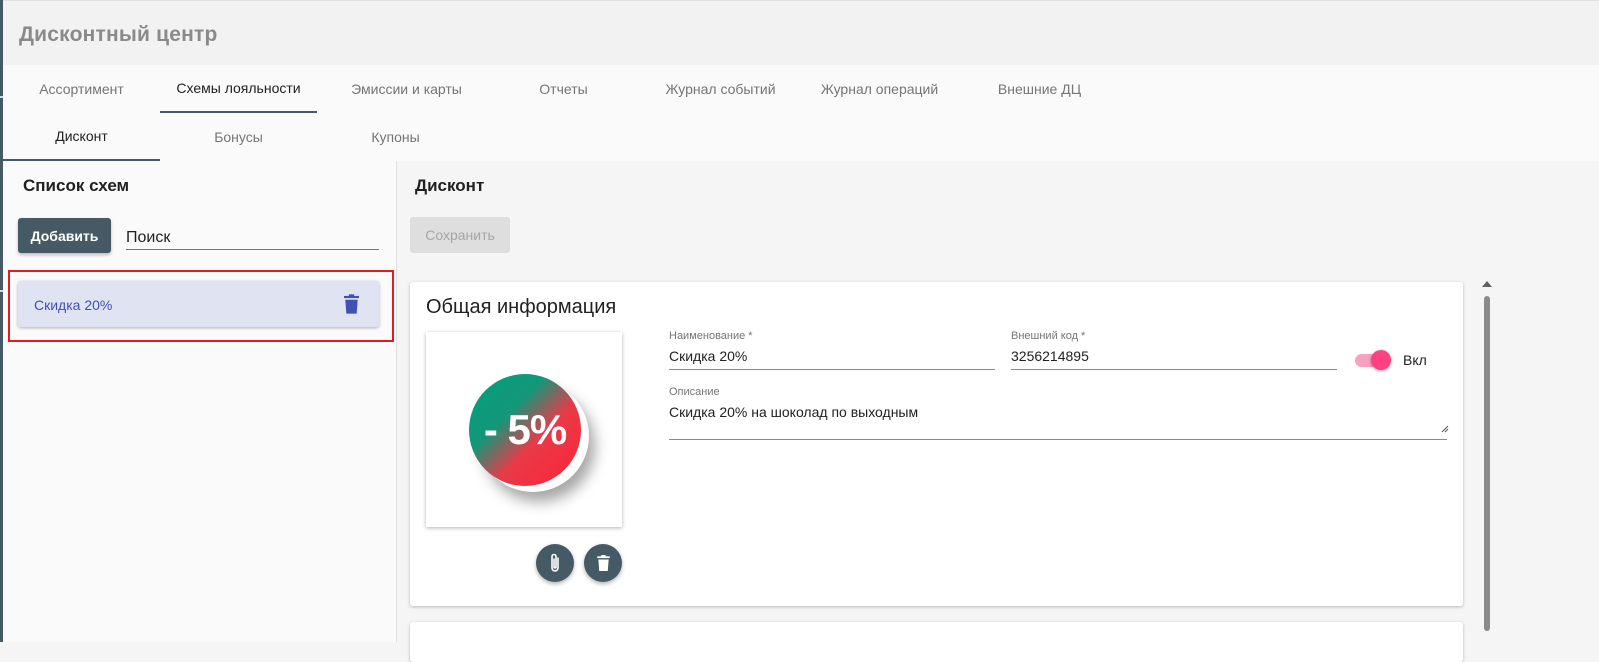  I want to click on description-field: Скидка 20% на шоколад по выходным, so click(793, 412).